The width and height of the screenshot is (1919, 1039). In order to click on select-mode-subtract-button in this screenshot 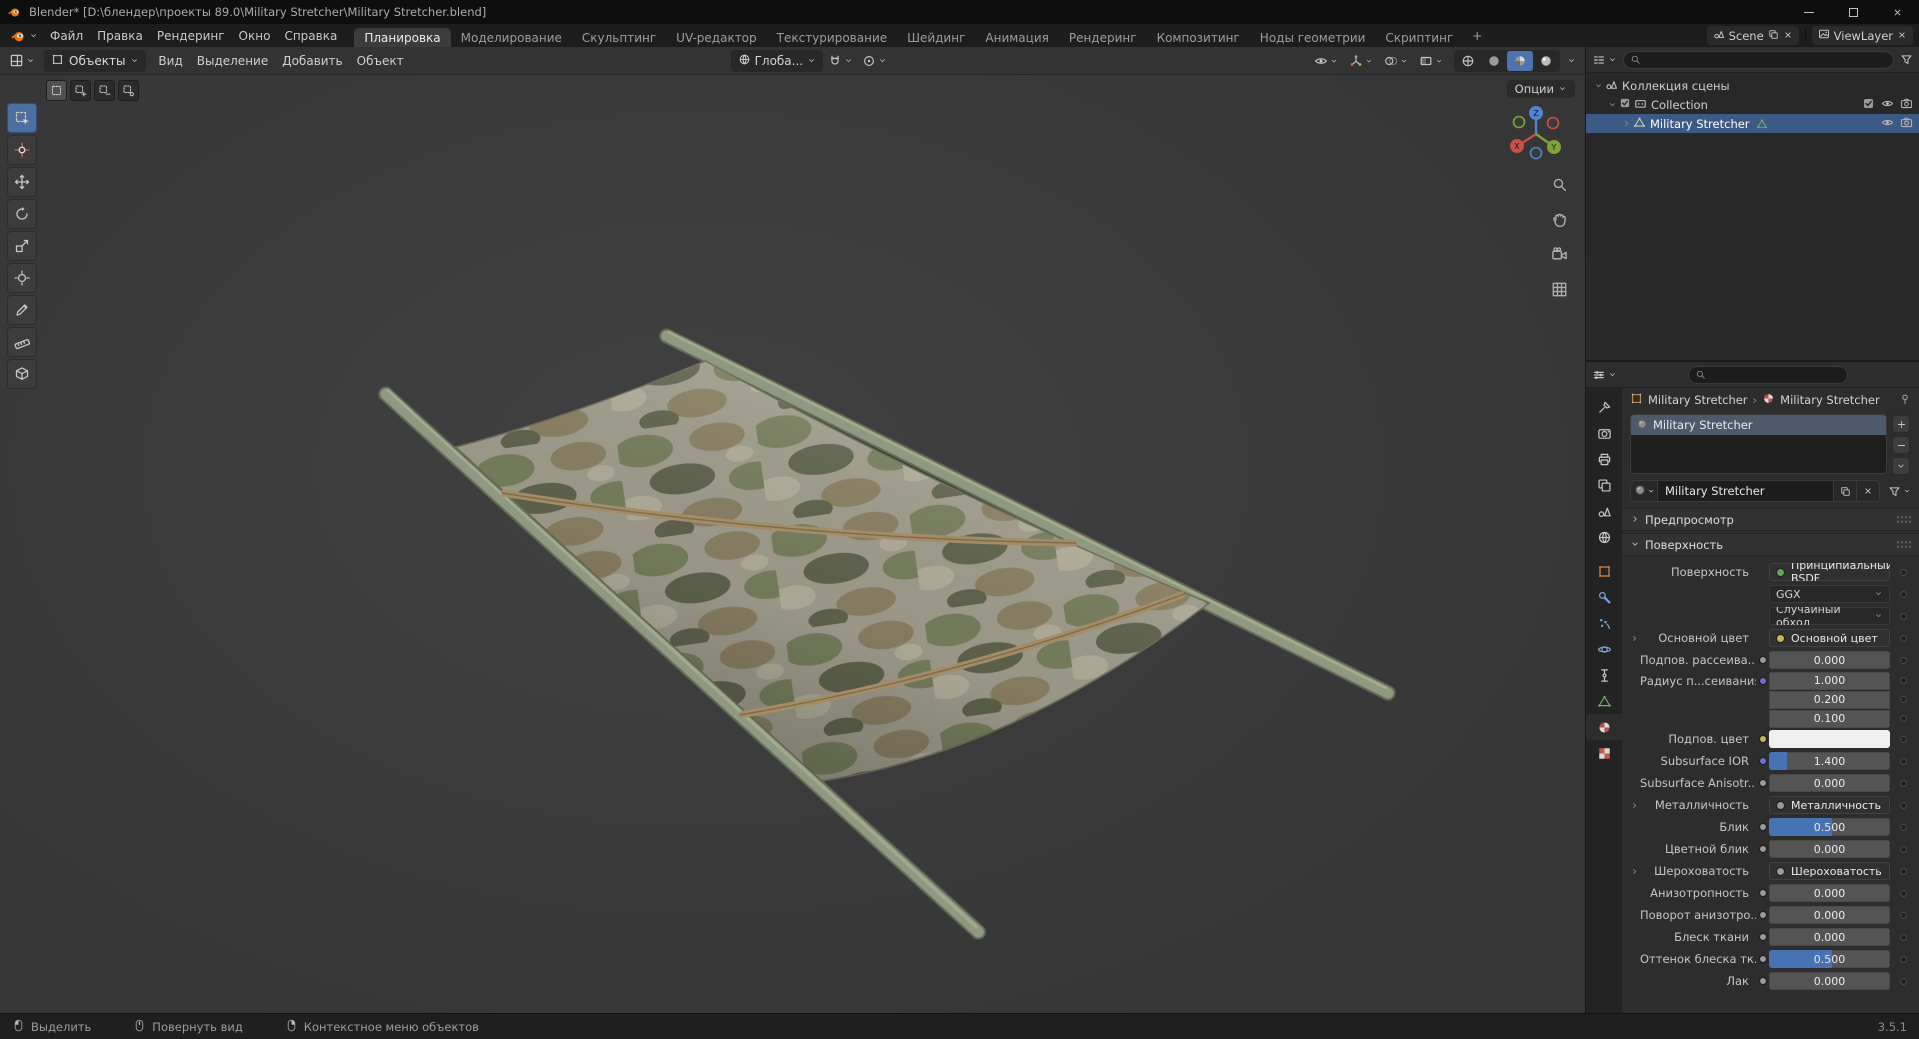, I will do `click(104, 90)`.